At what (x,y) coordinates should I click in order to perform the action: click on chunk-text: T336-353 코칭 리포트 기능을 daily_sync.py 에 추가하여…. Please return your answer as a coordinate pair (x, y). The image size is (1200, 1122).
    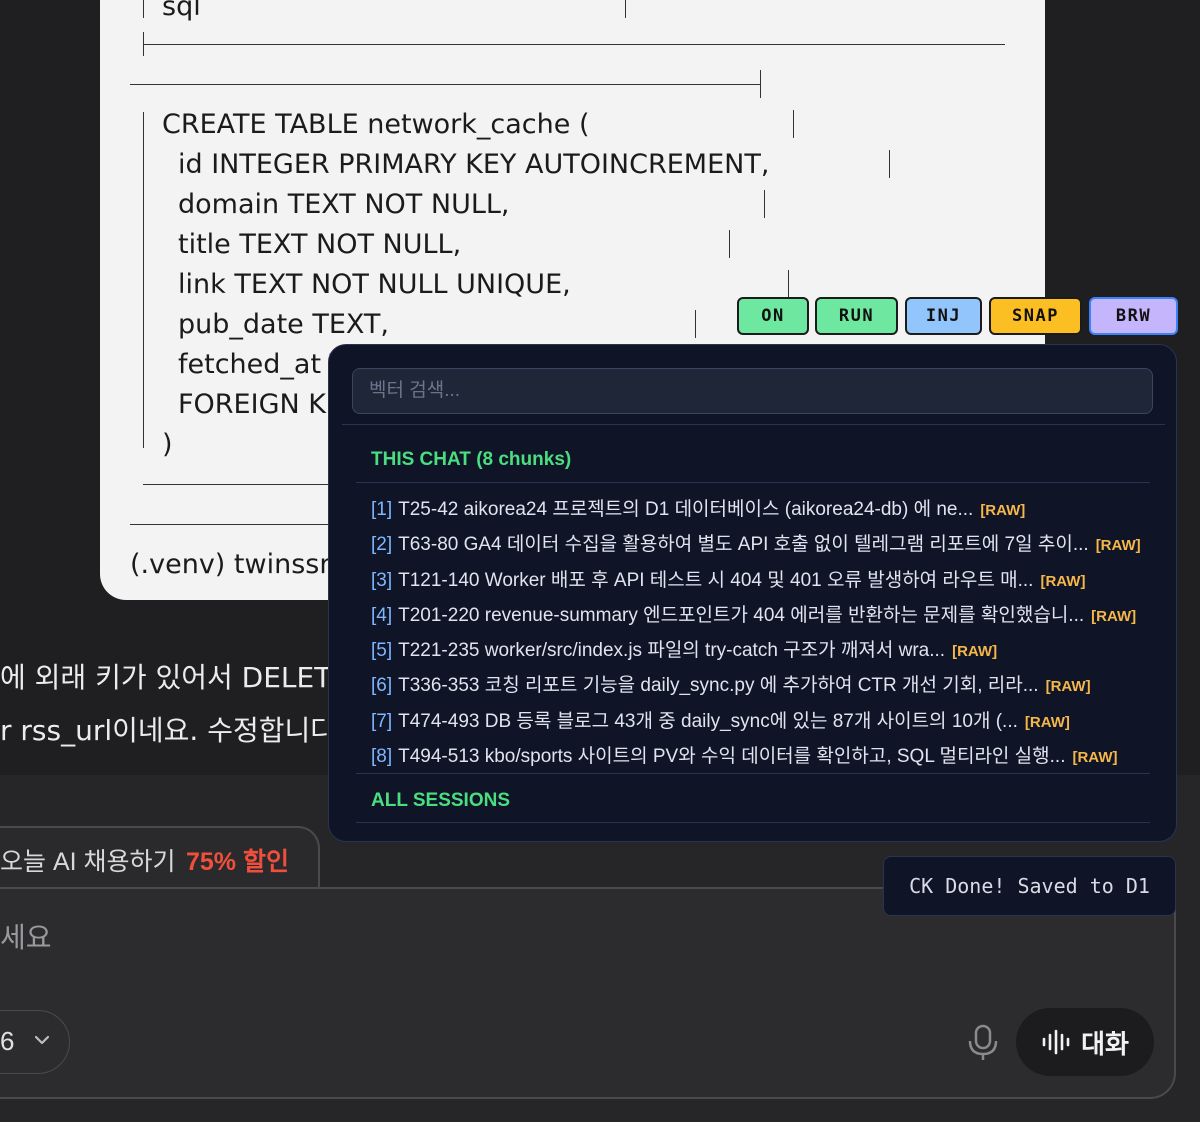
    Looking at the image, I should click on (718, 685).